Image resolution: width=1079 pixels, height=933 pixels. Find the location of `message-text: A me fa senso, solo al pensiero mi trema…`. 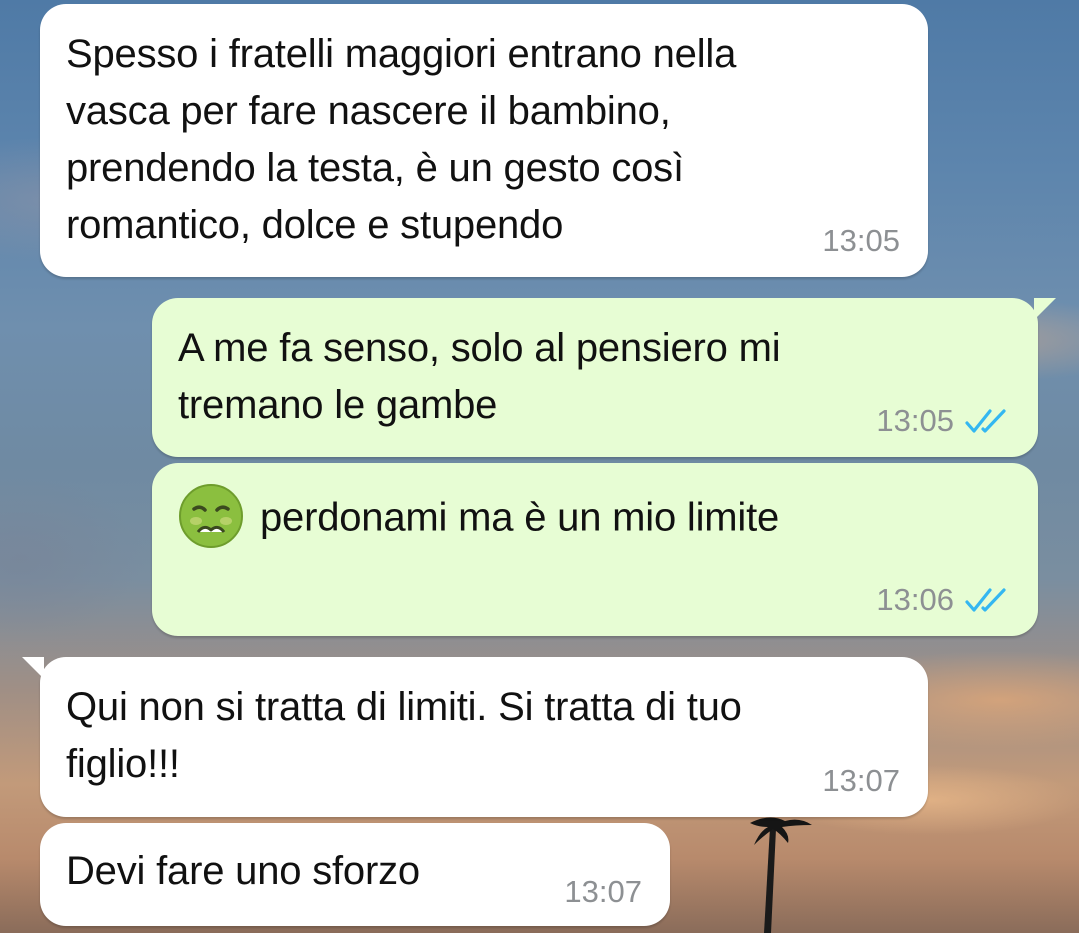

message-text: A me fa senso, solo al pensiero mi trema… is located at coordinates (479, 376).